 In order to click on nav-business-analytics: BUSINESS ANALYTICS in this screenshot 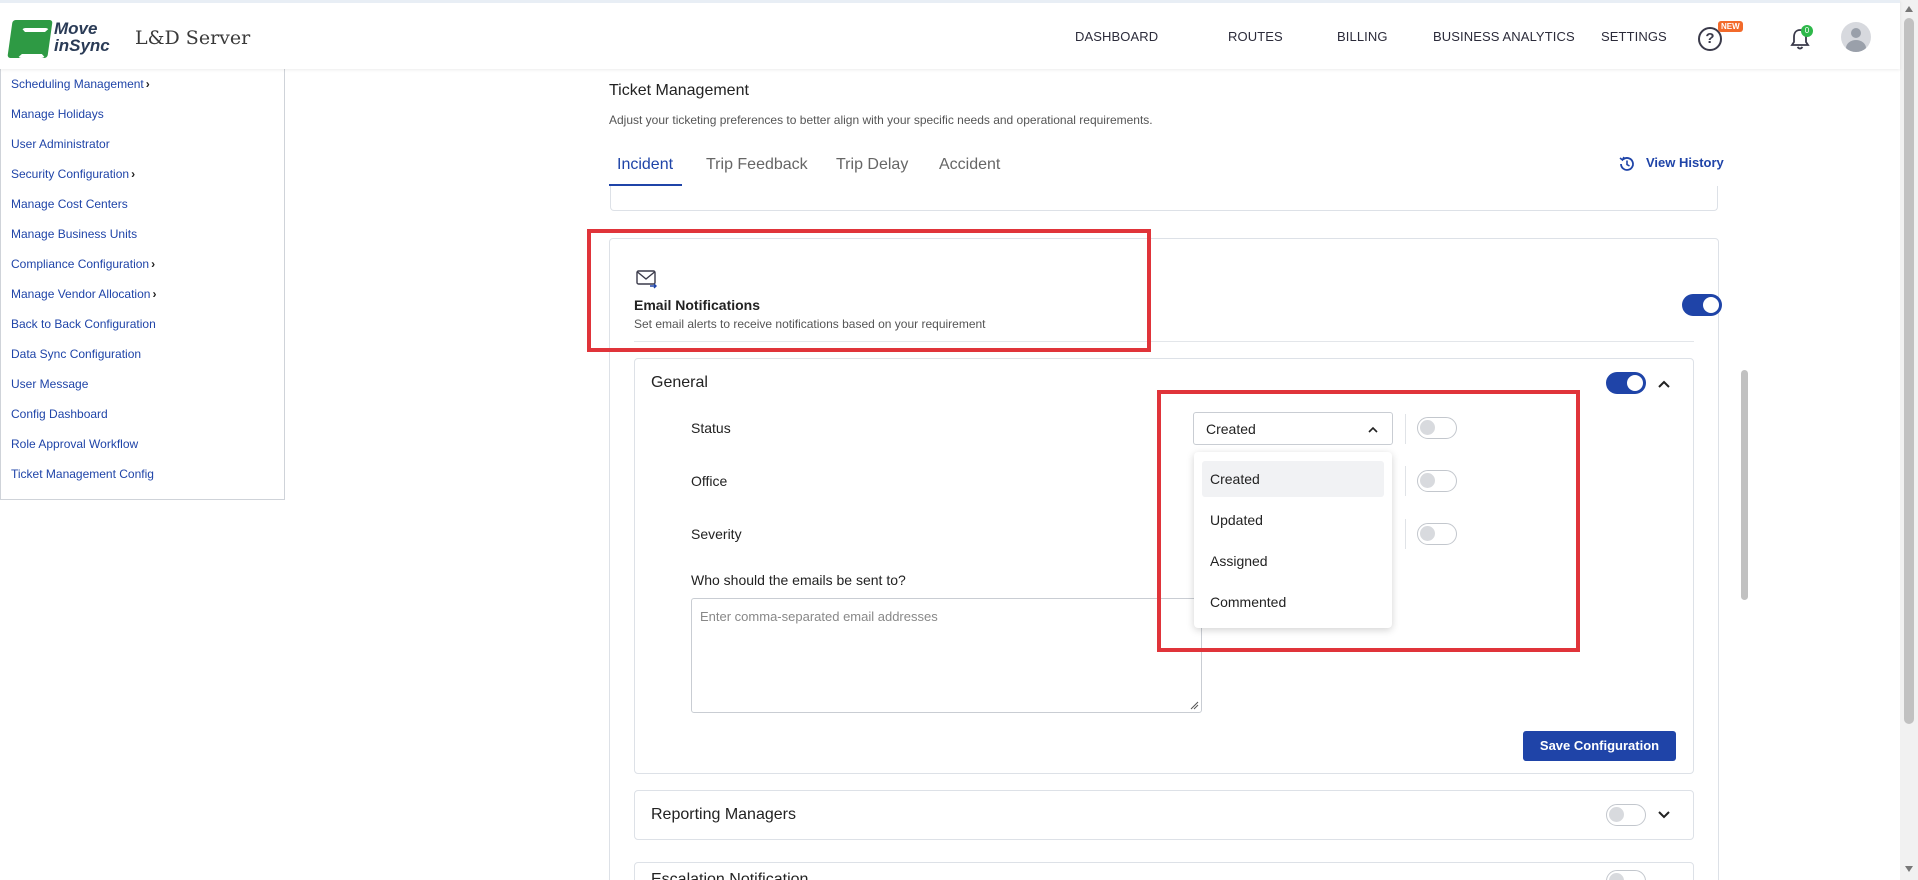, I will do `click(1504, 36)`.